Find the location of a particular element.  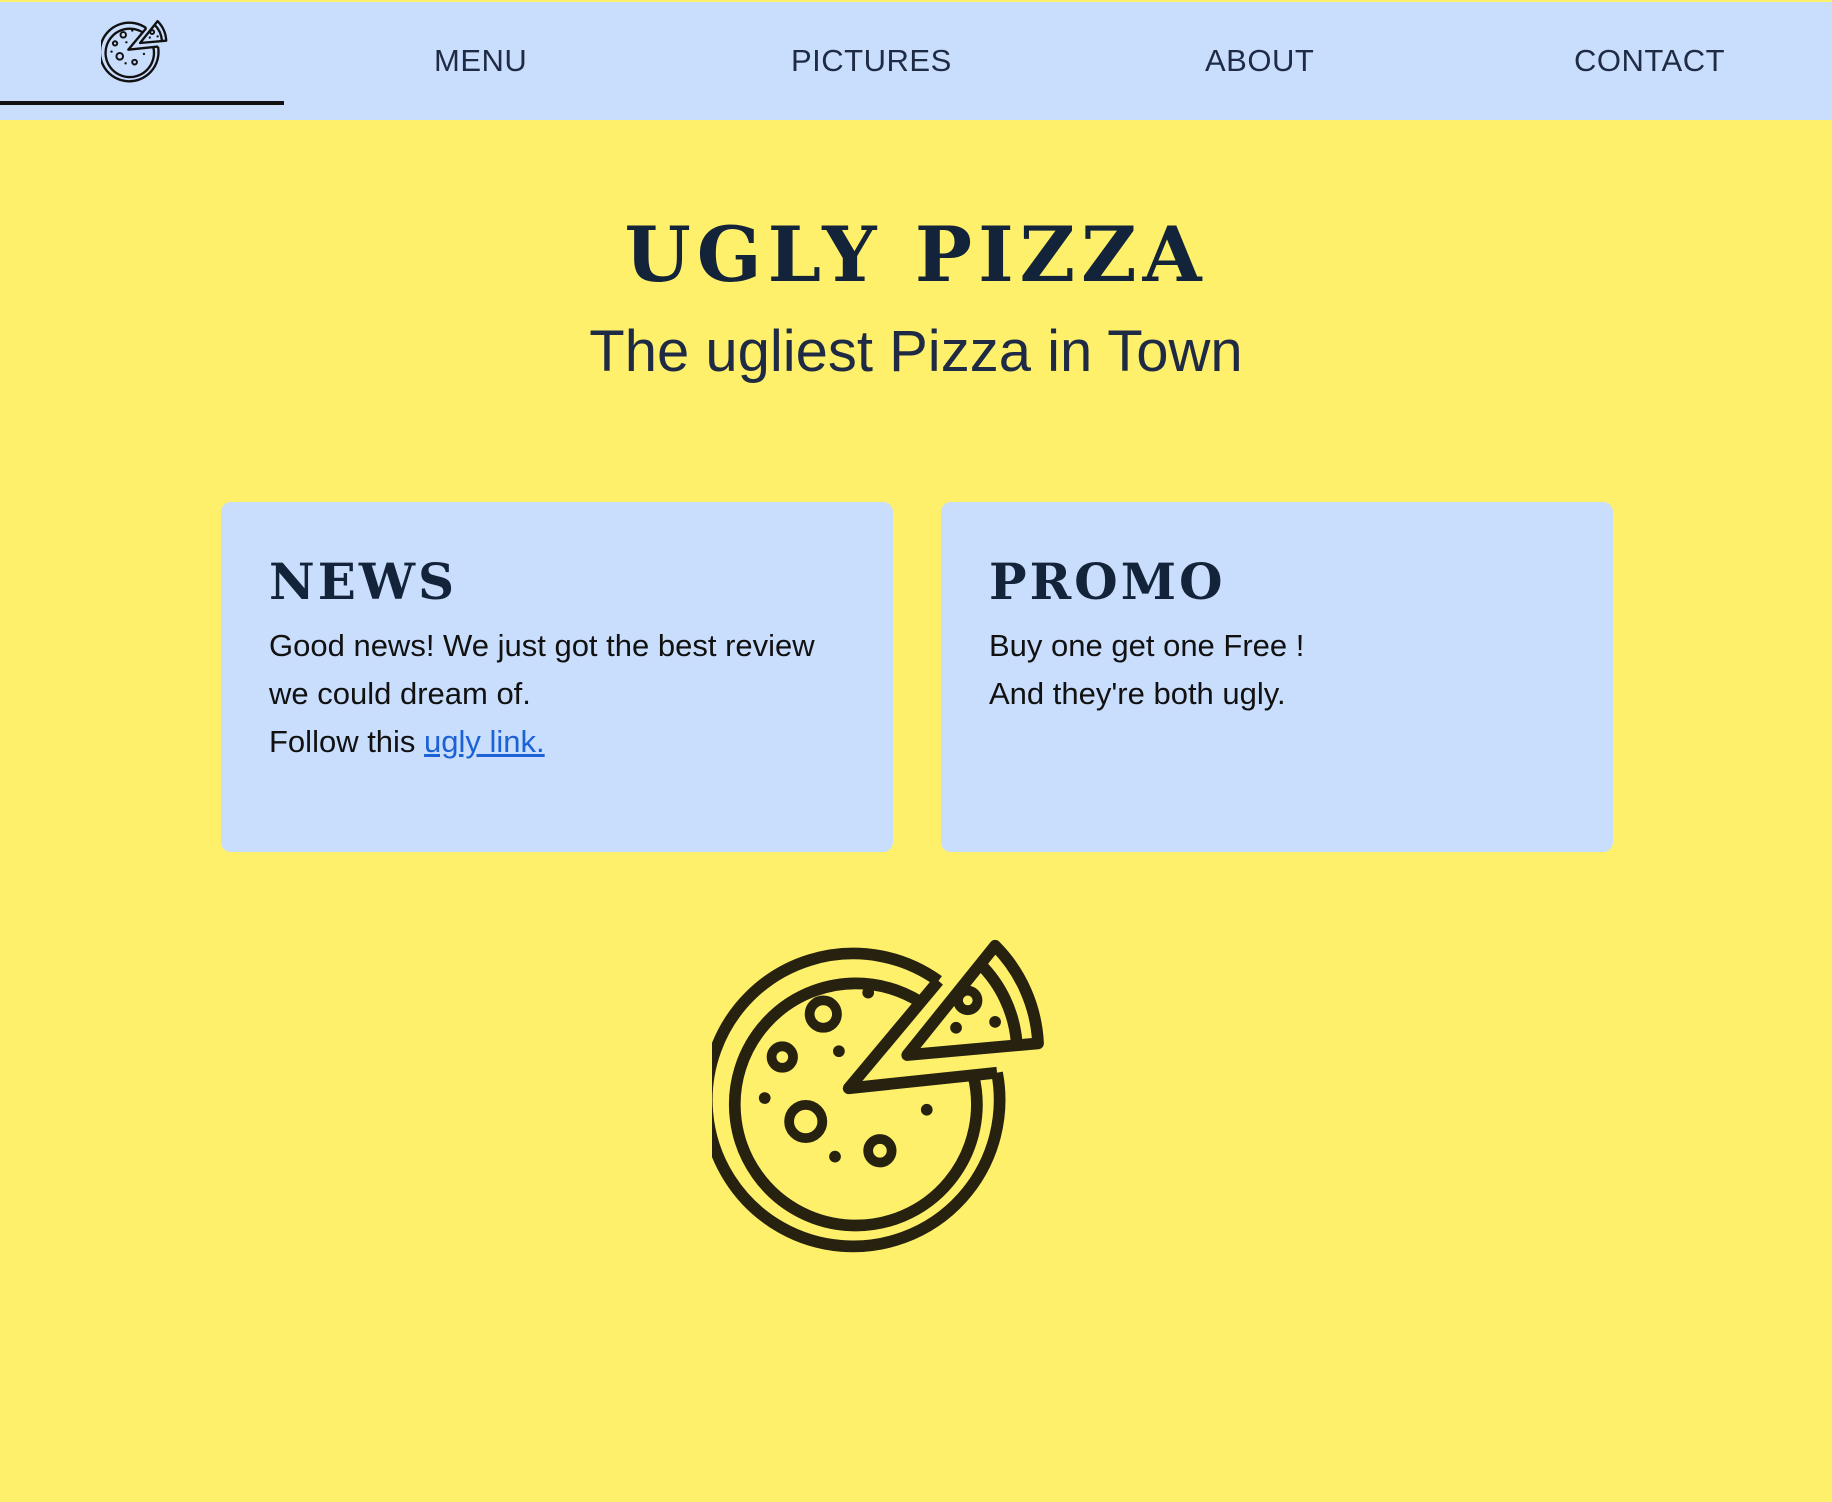

nav-link-contact: CONTACT is located at coordinates (1649, 61).